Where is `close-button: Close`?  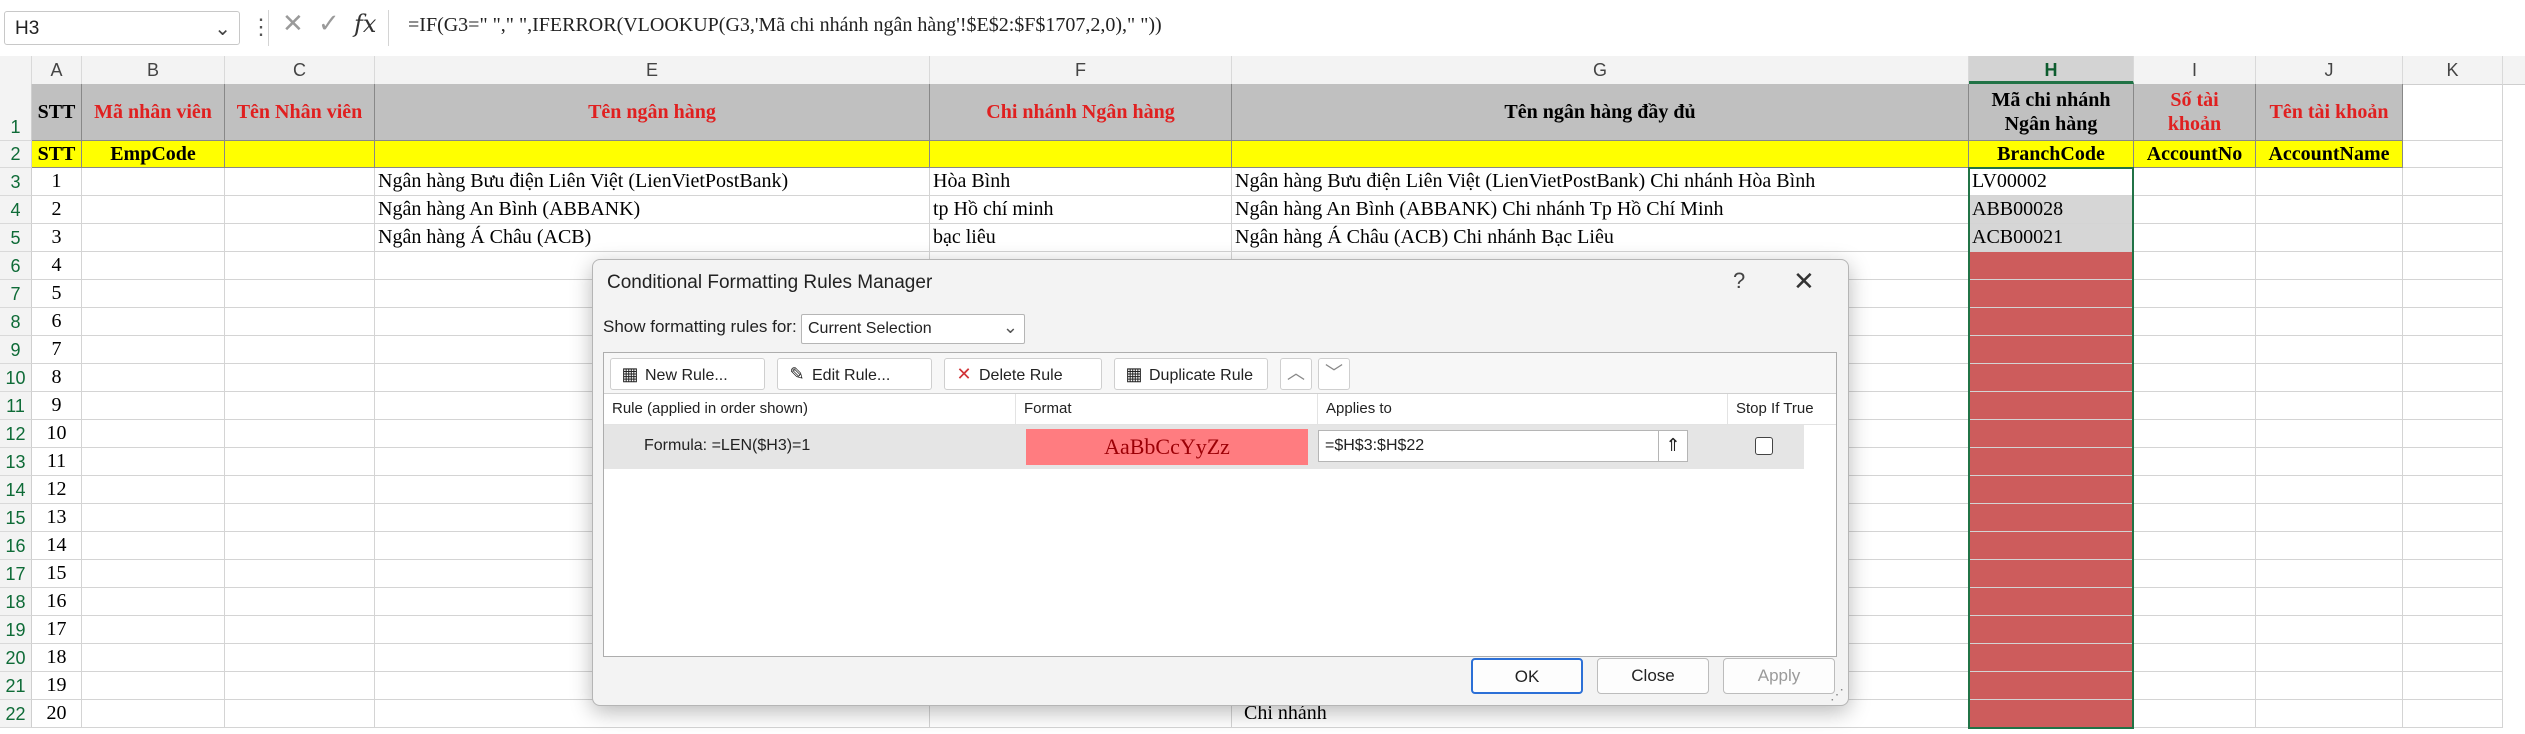
close-button: Close is located at coordinates (1653, 676).